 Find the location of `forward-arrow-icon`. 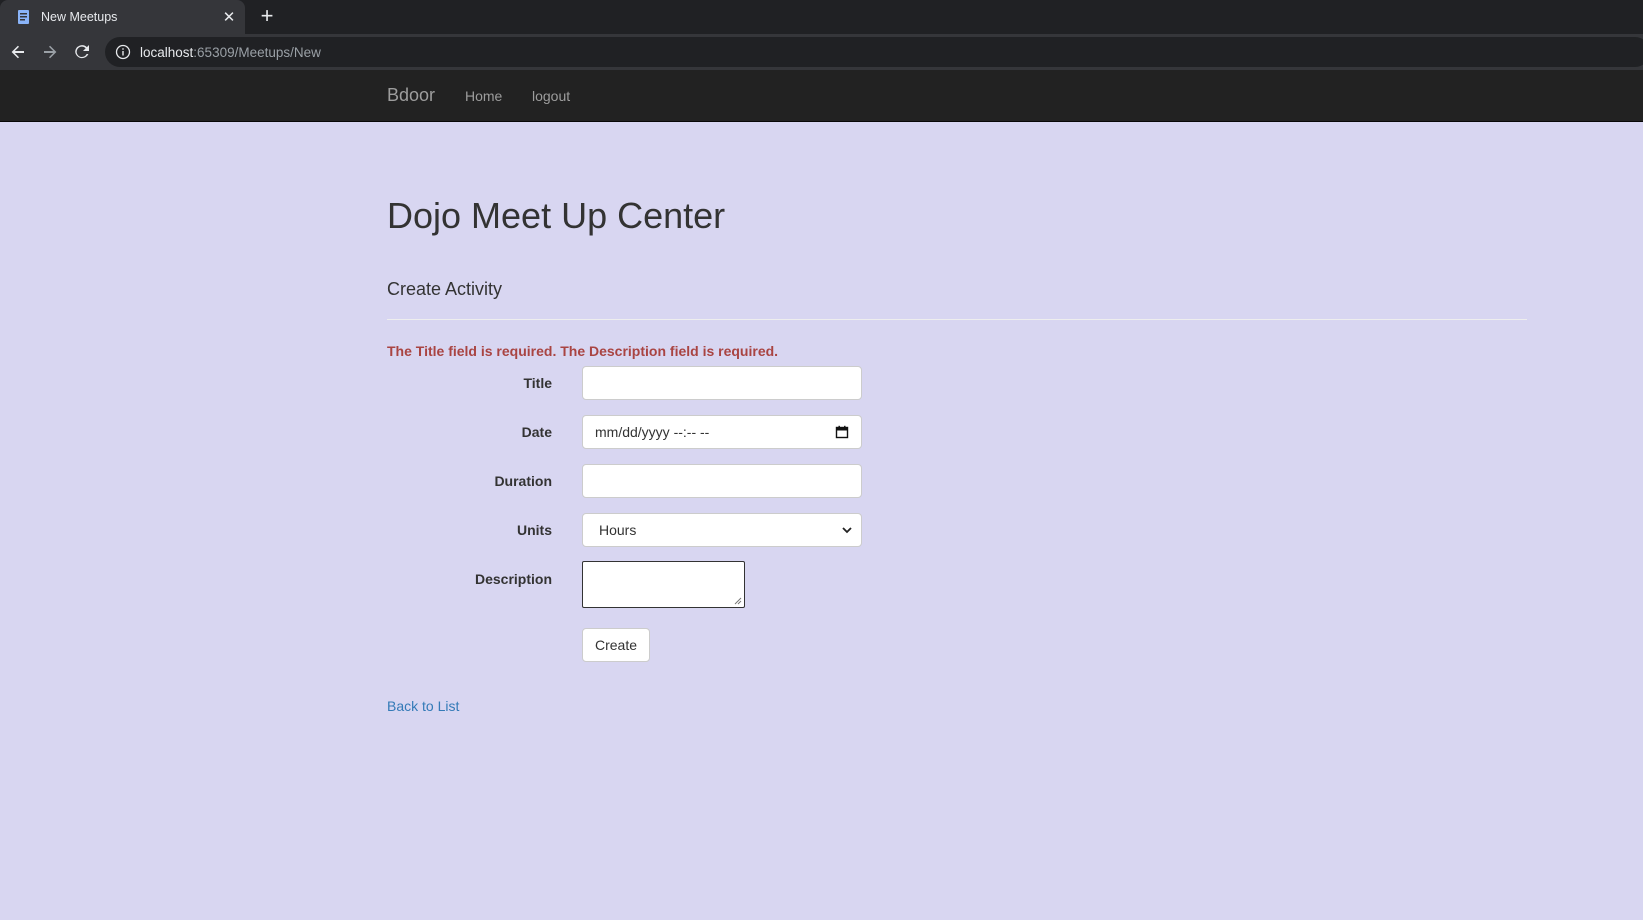

forward-arrow-icon is located at coordinates (50, 52).